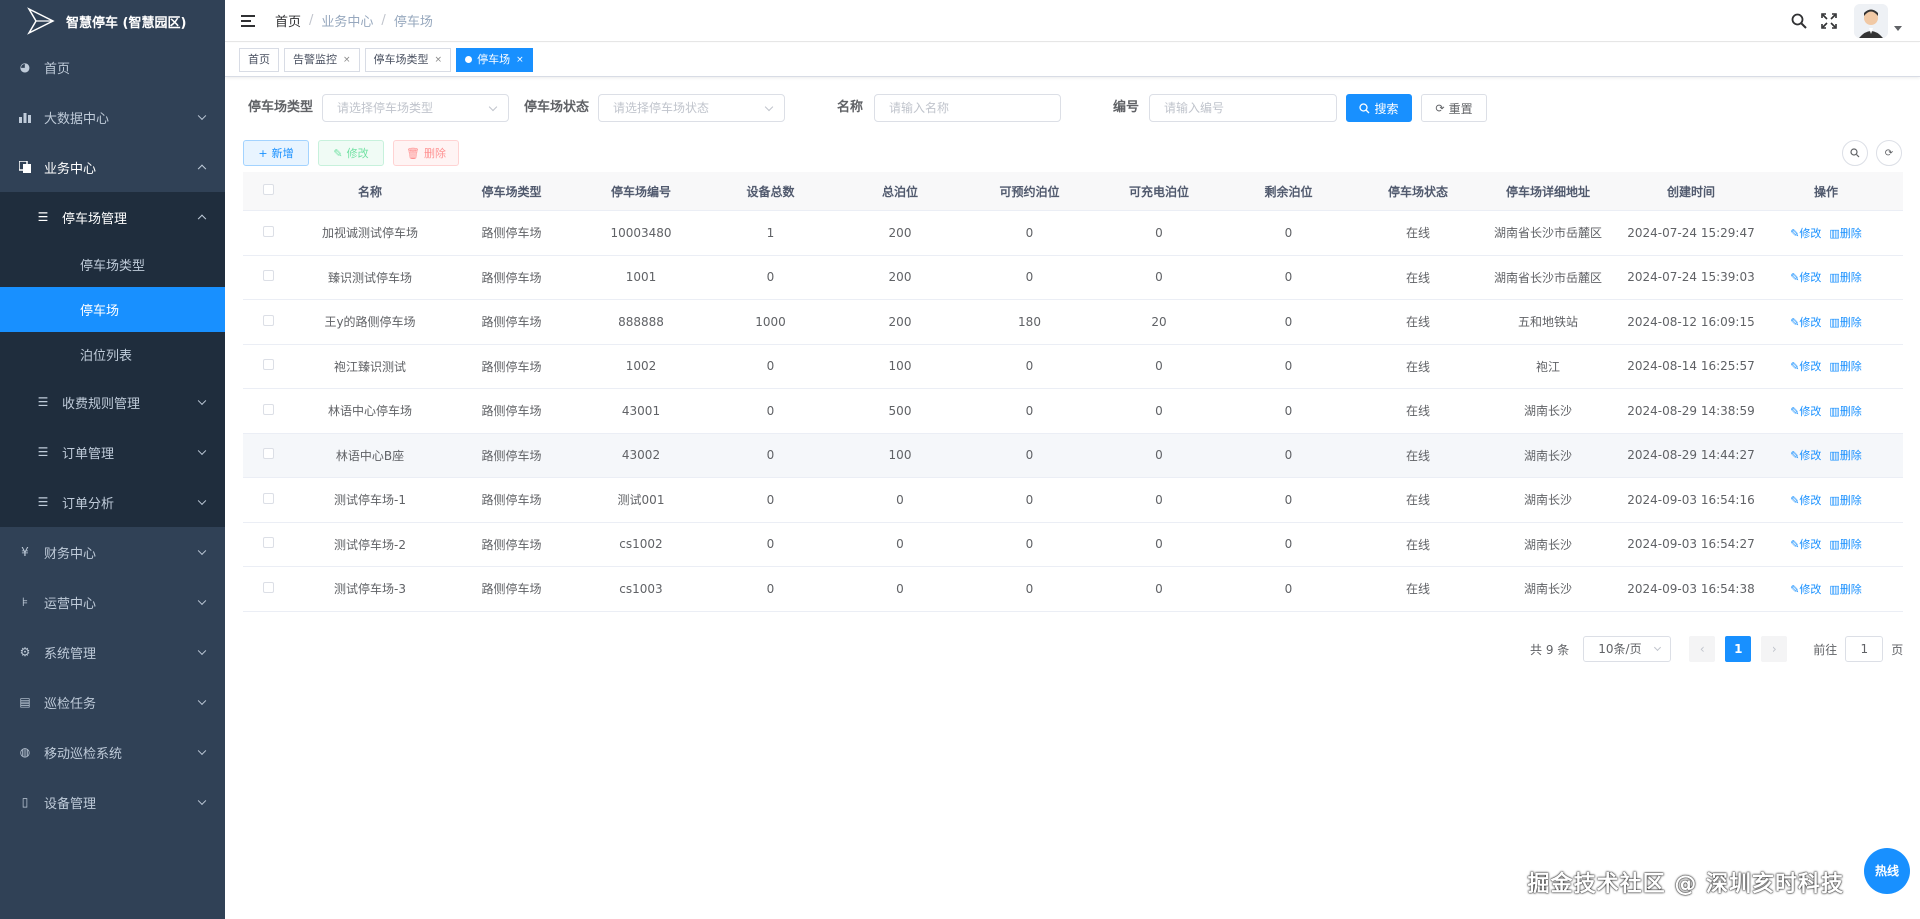 This screenshot has height=919, width=1920. Describe the element at coordinates (1829, 21) in the screenshot. I see `fullscreen-icon` at that location.